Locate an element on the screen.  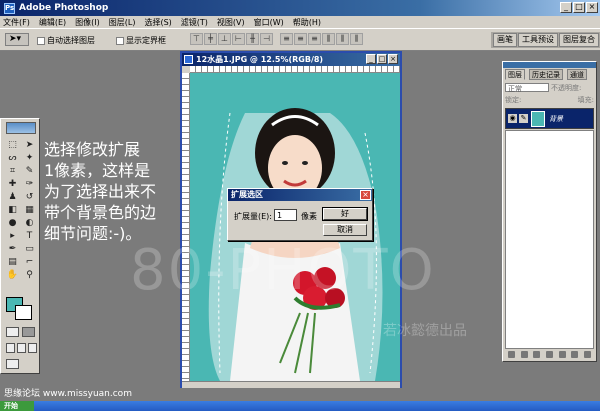
layers-footer is located at coordinates (549, 356).